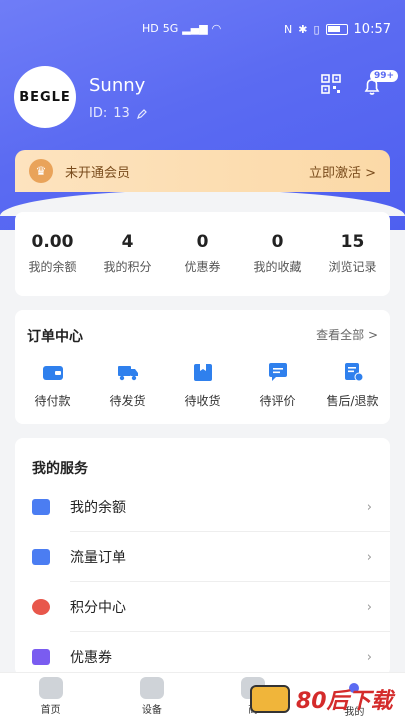 This screenshot has width=405, height=720. What do you see at coordinates (288, 29) in the screenshot?
I see `nfc-icon: N` at bounding box center [288, 29].